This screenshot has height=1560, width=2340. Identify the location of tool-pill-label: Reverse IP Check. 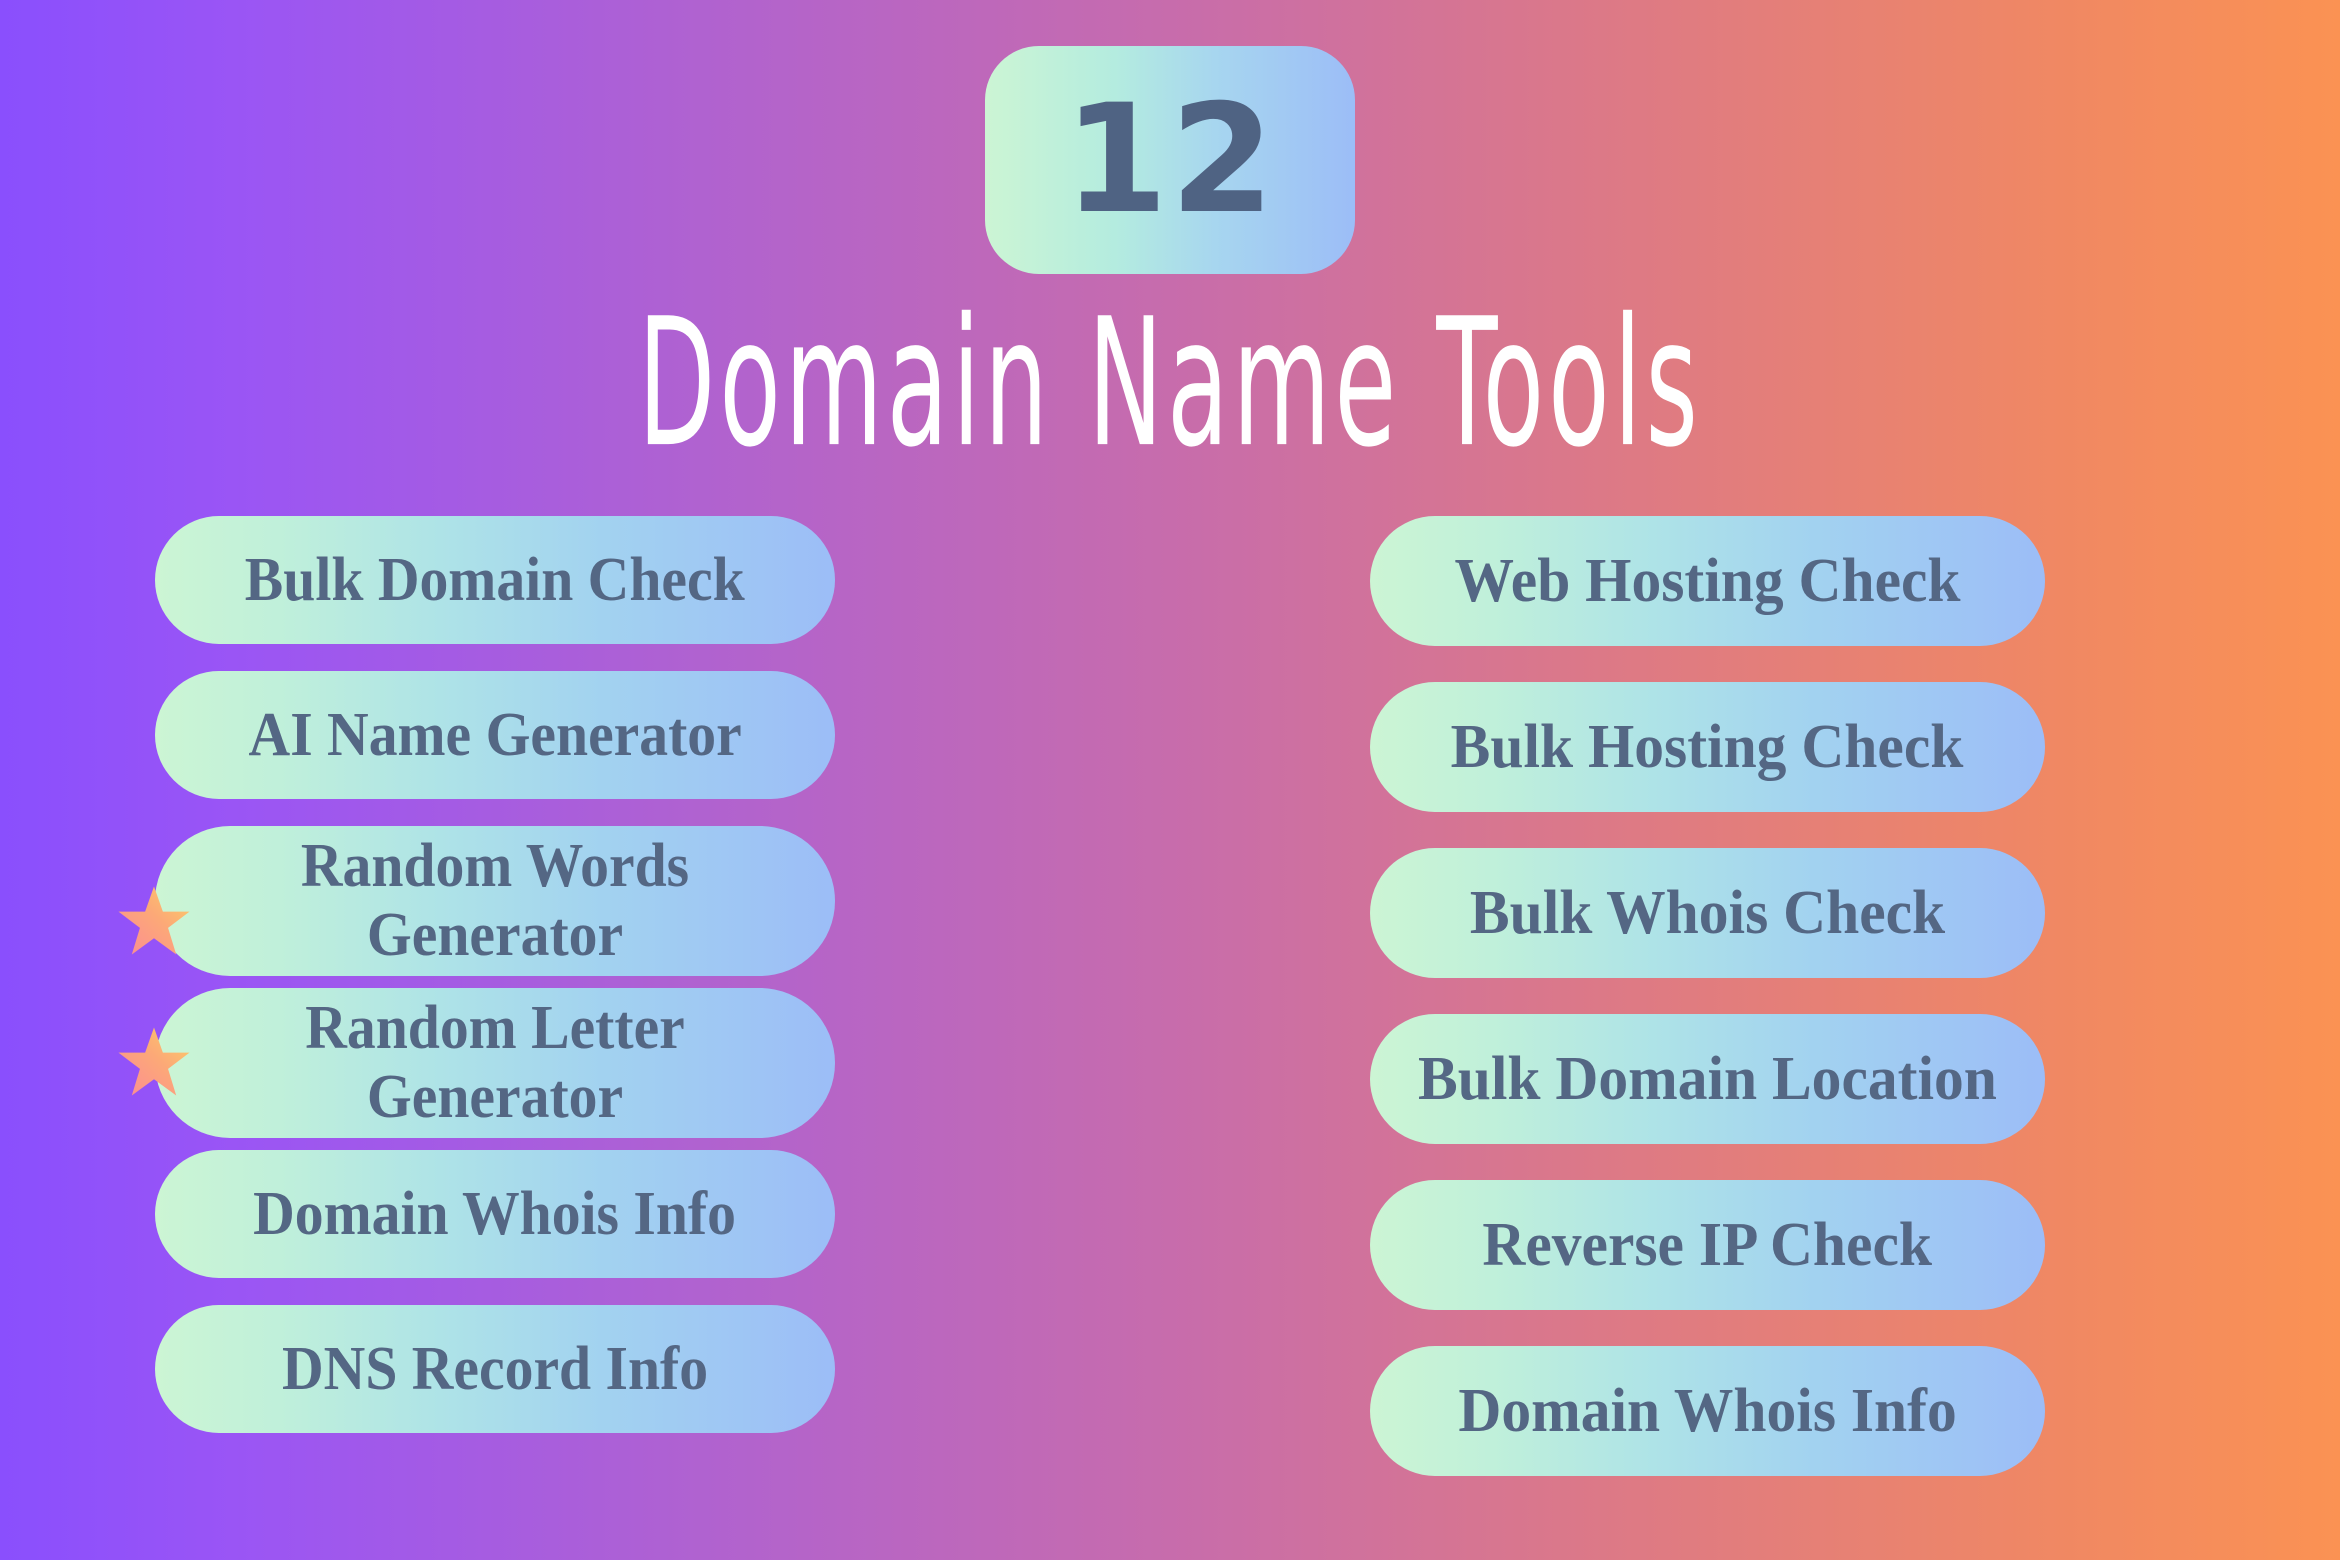
(1707, 1245).